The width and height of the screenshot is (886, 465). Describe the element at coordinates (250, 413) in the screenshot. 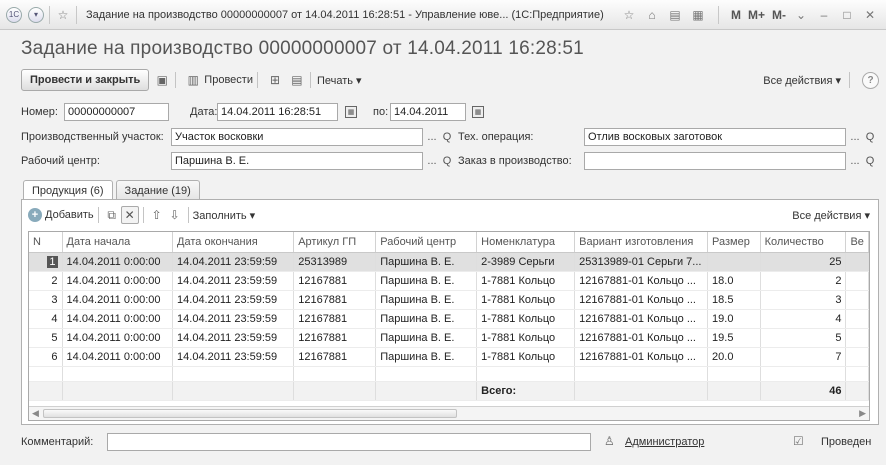

I see `scrollbar-thumb` at that location.